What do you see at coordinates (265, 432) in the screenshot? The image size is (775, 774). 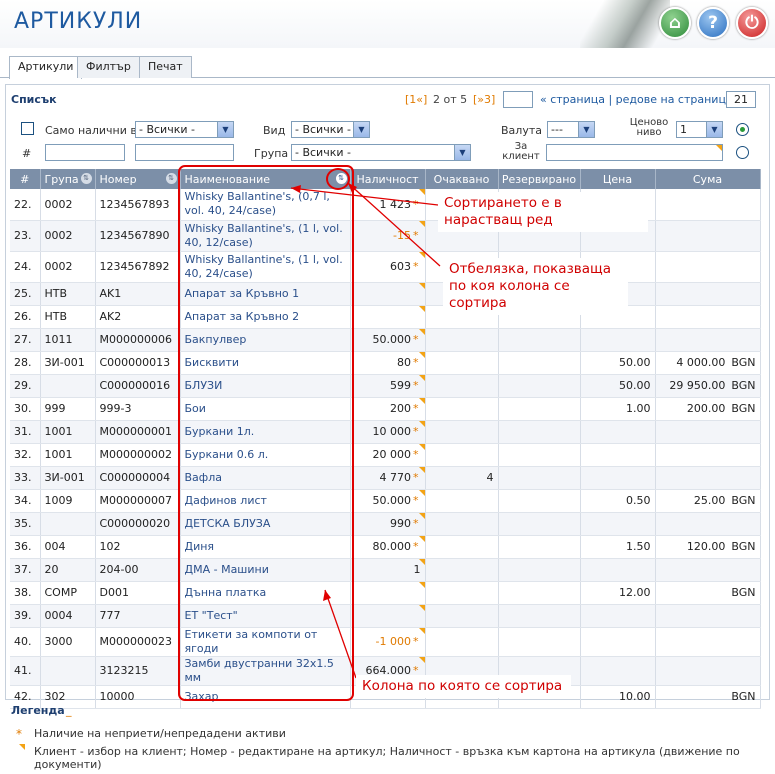 I see `cell-name: Буркани 1л.` at bounding box center [265, 432].